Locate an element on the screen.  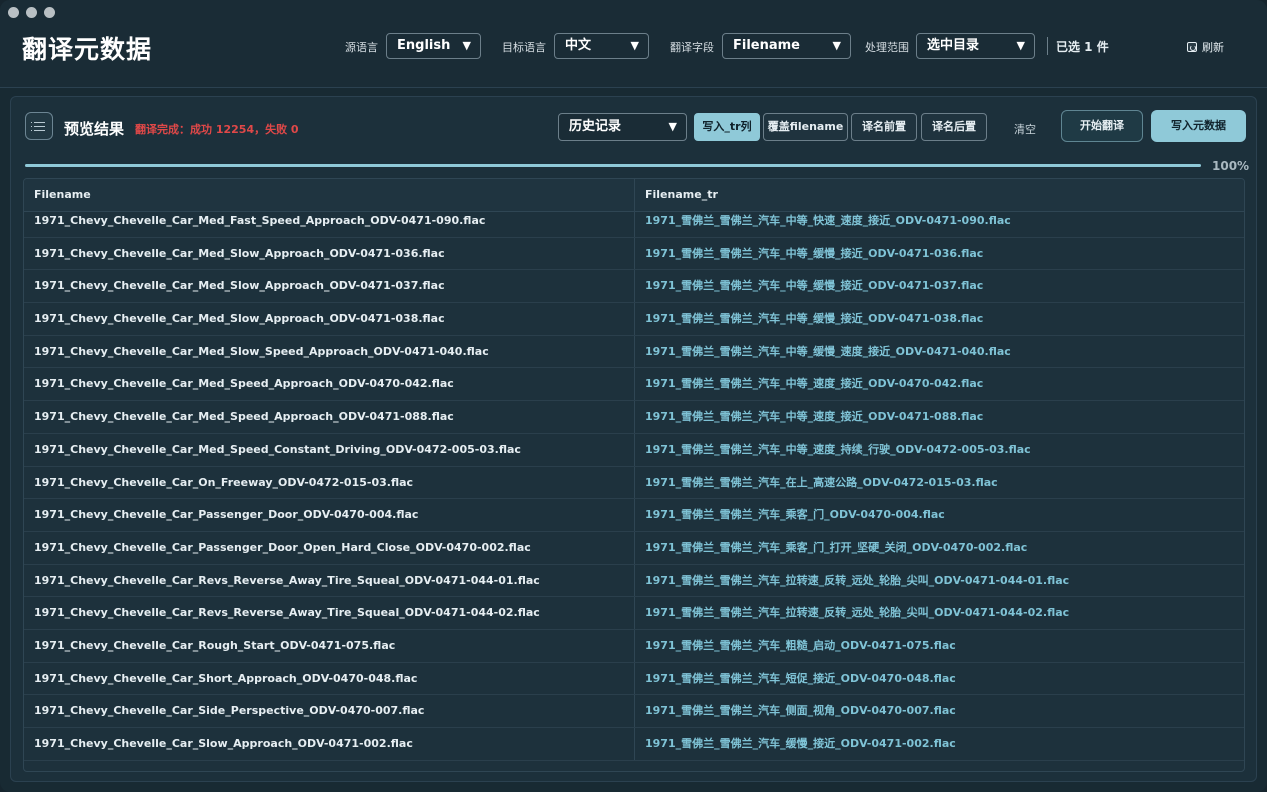
prefix-translation-button: 译名前置 is located at coordinates (884, 127).